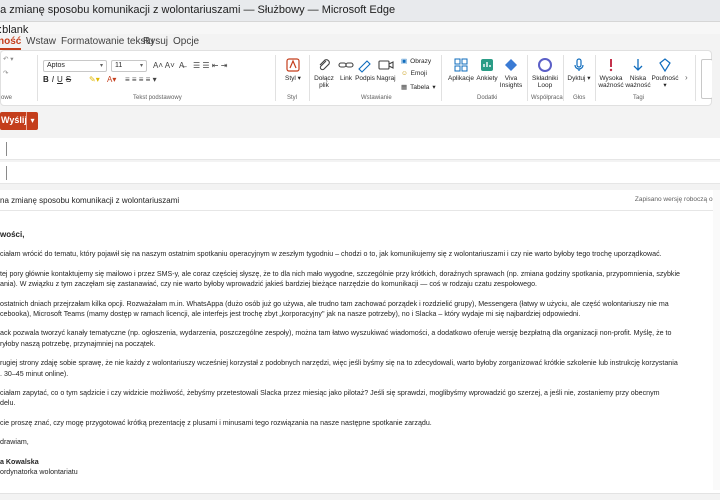 This screenshot has height=500, width=720. I want to click on group-label-collab: Współpraca, so click(547, 98).